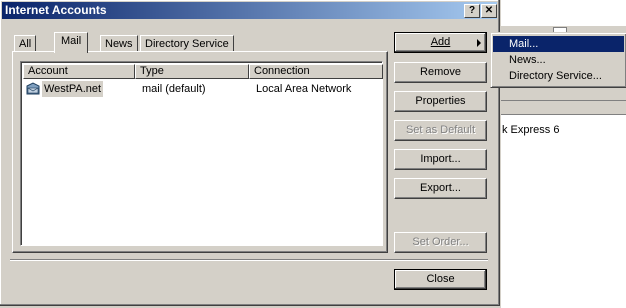 This screenshot has height=308, width=626. Describe the element at coordinates (33, 88) in the screenshot. I see `mail-account-icon` at that location.